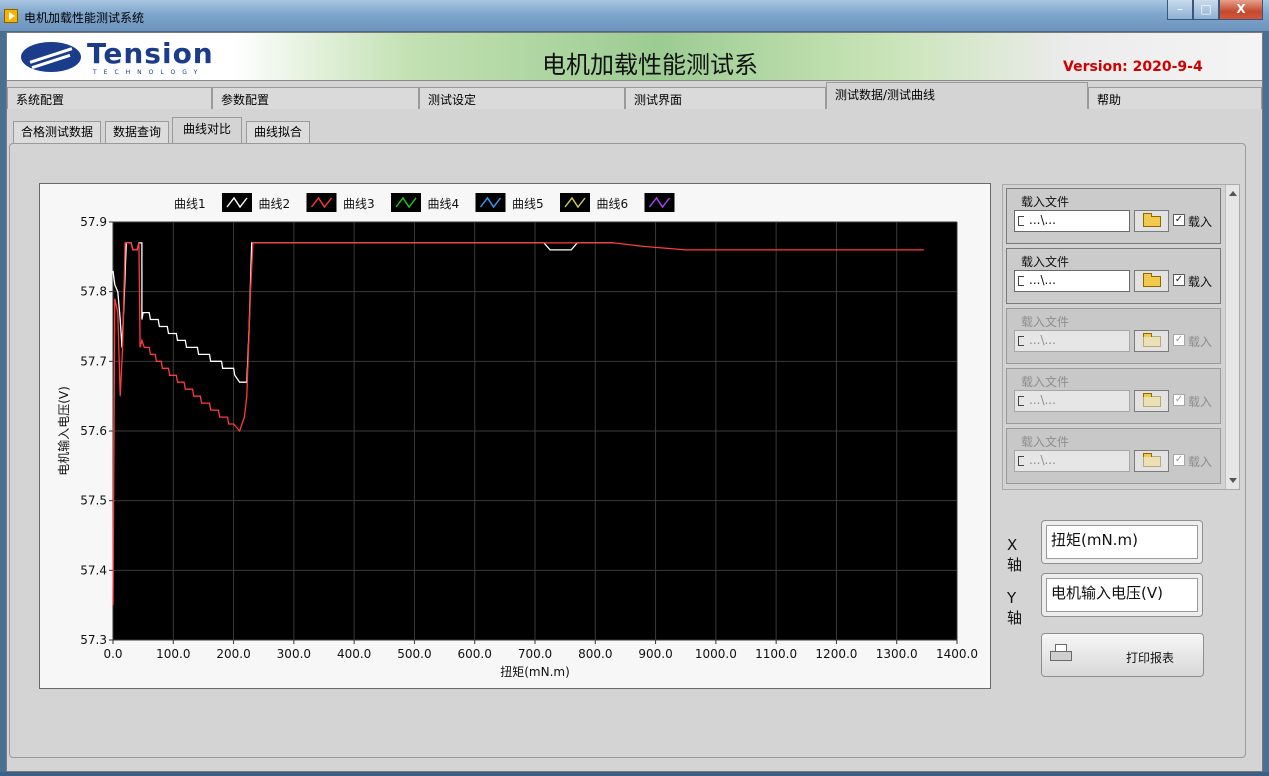 Image resolution: width=1269 pixels, height=776 pixels. I want to click on x-tick-label: 800.0, so click(595, 654).